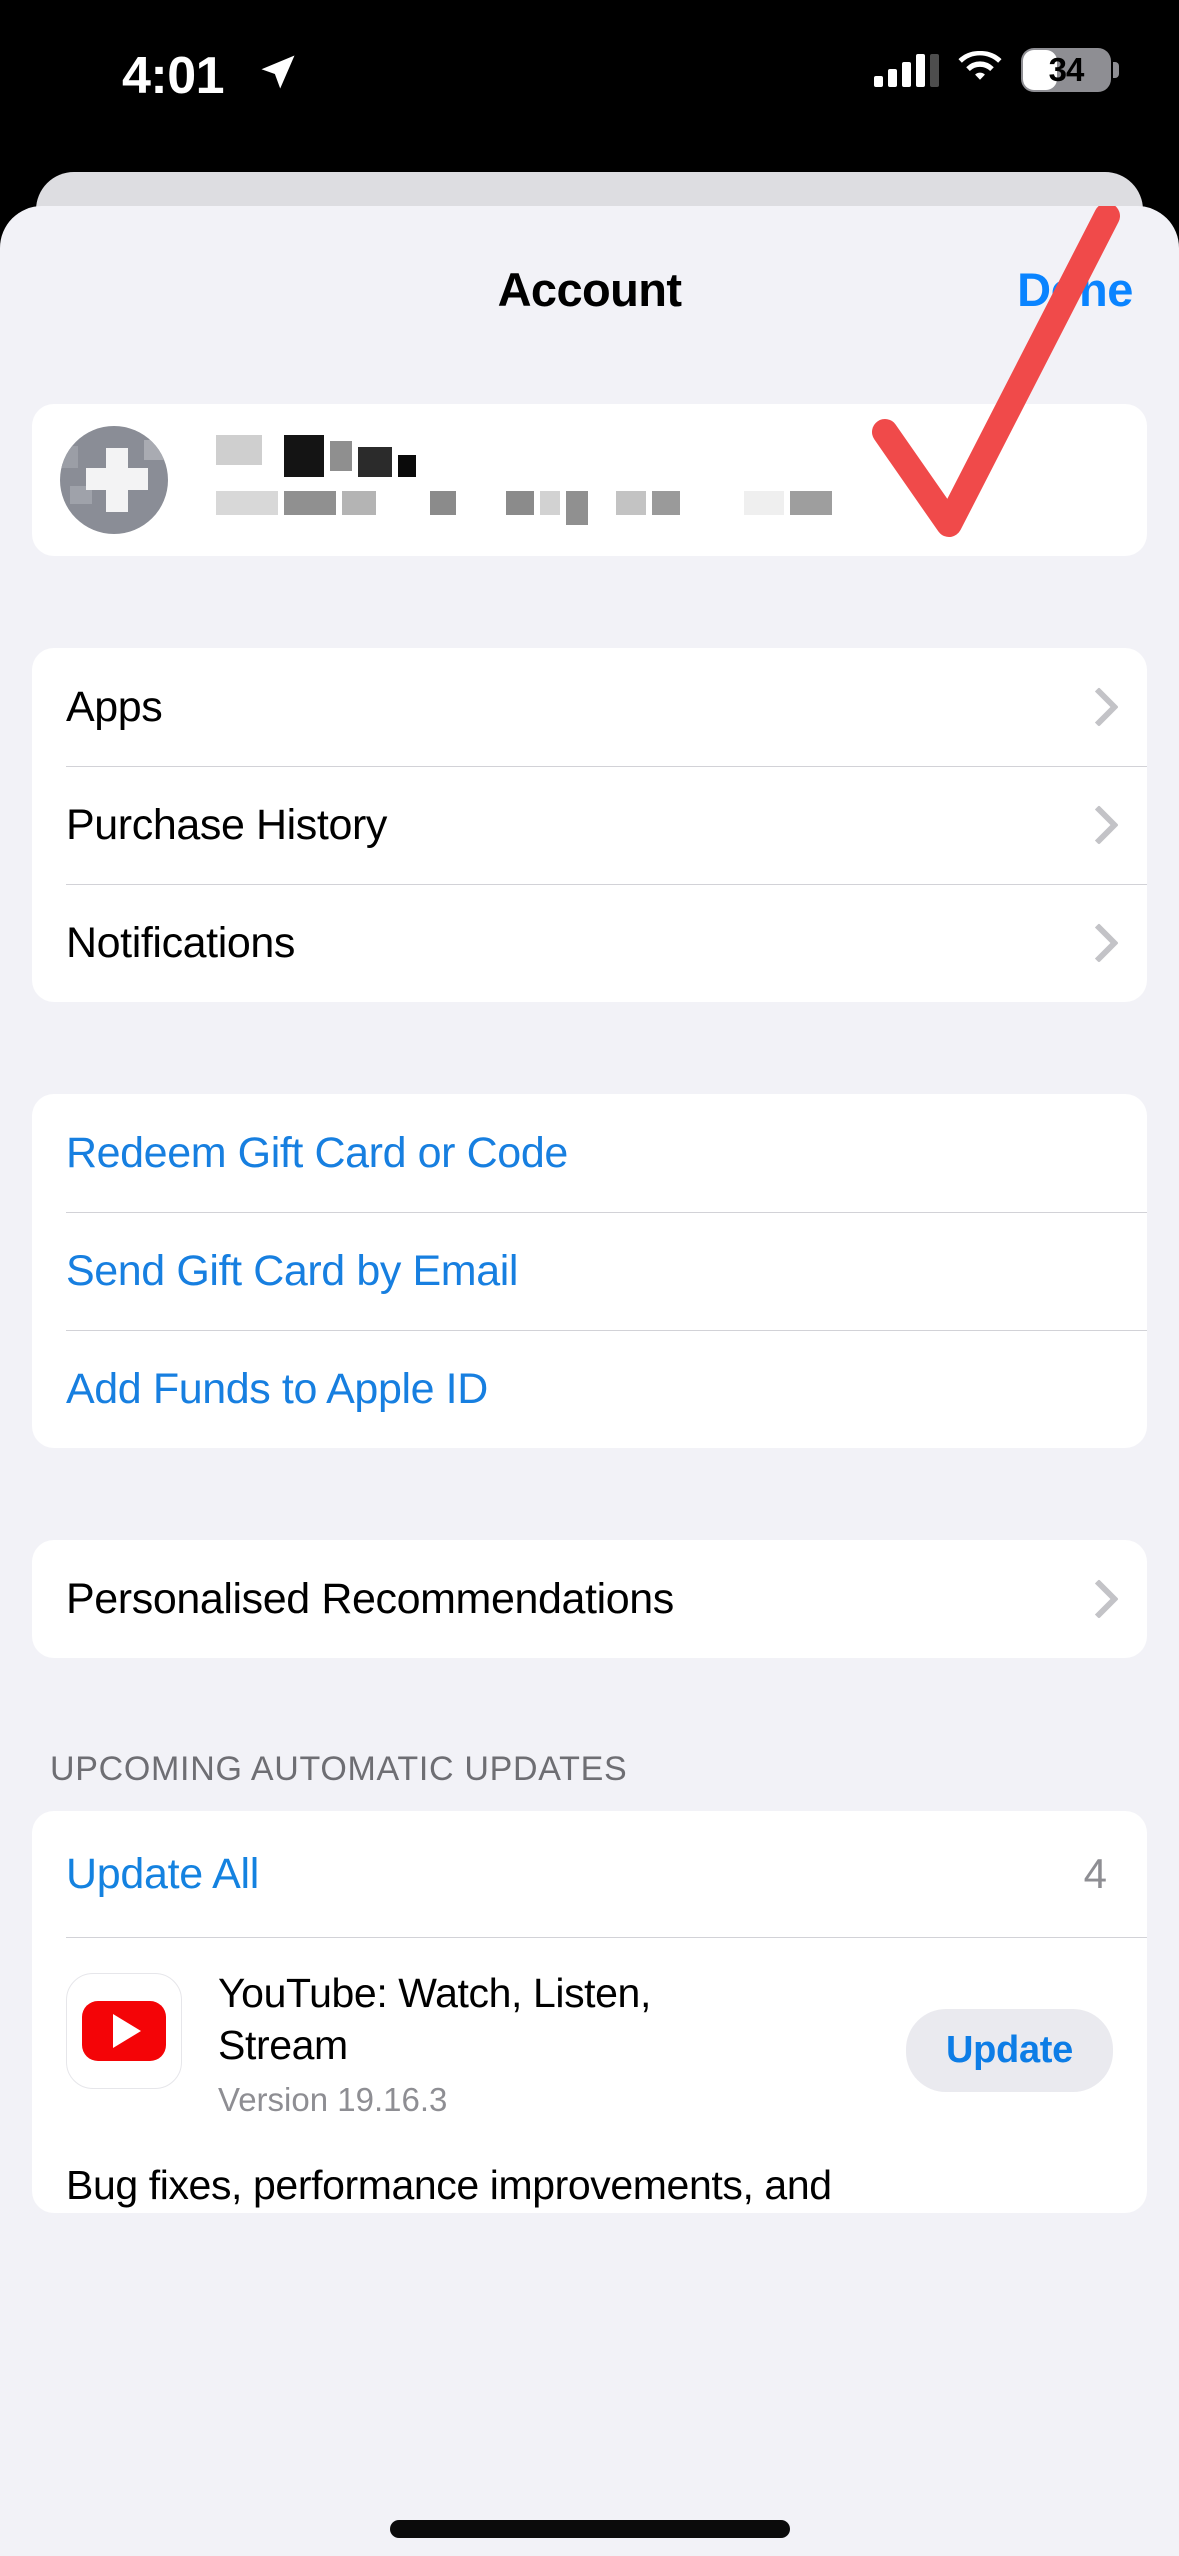  I want to click on sidebar-item-personalised-recommendations: Personalised Recommendations, so click(589, 1599).